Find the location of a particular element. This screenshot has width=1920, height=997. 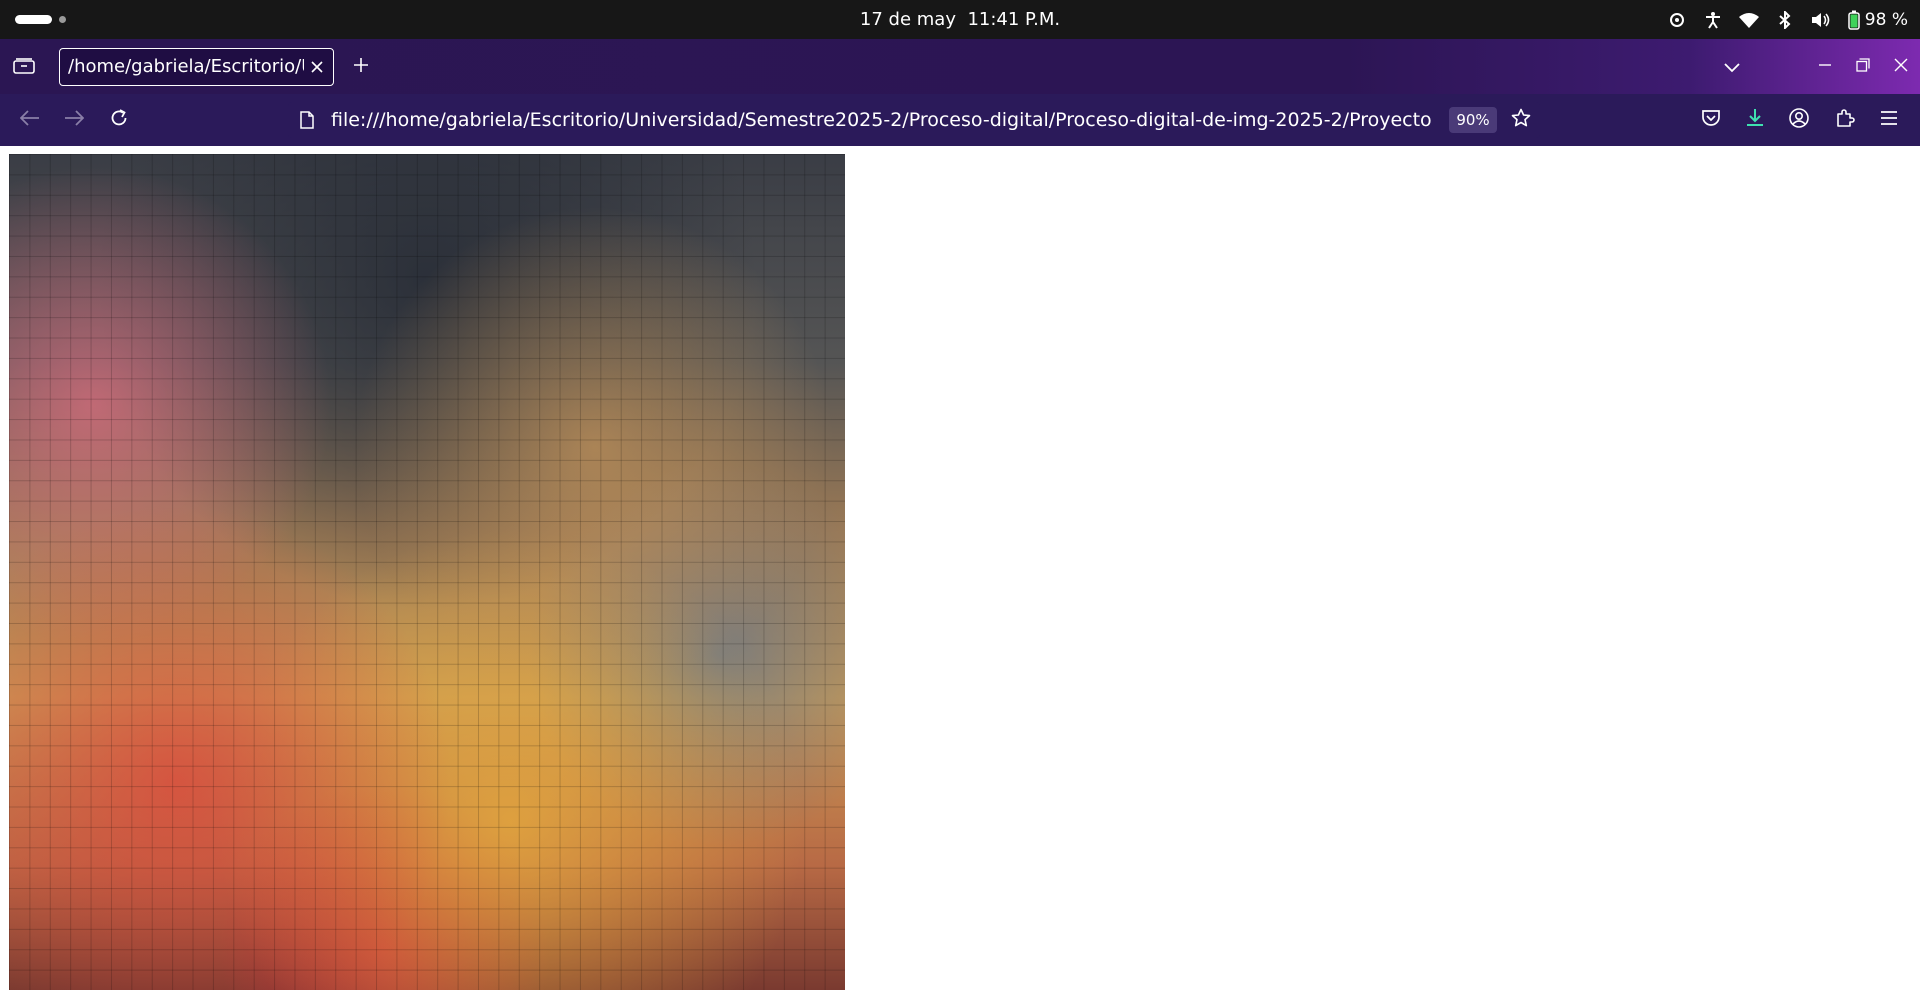

system-top-bar: 17 de may 11:41 P.M. 98 % is located at coordinates (960, 19).